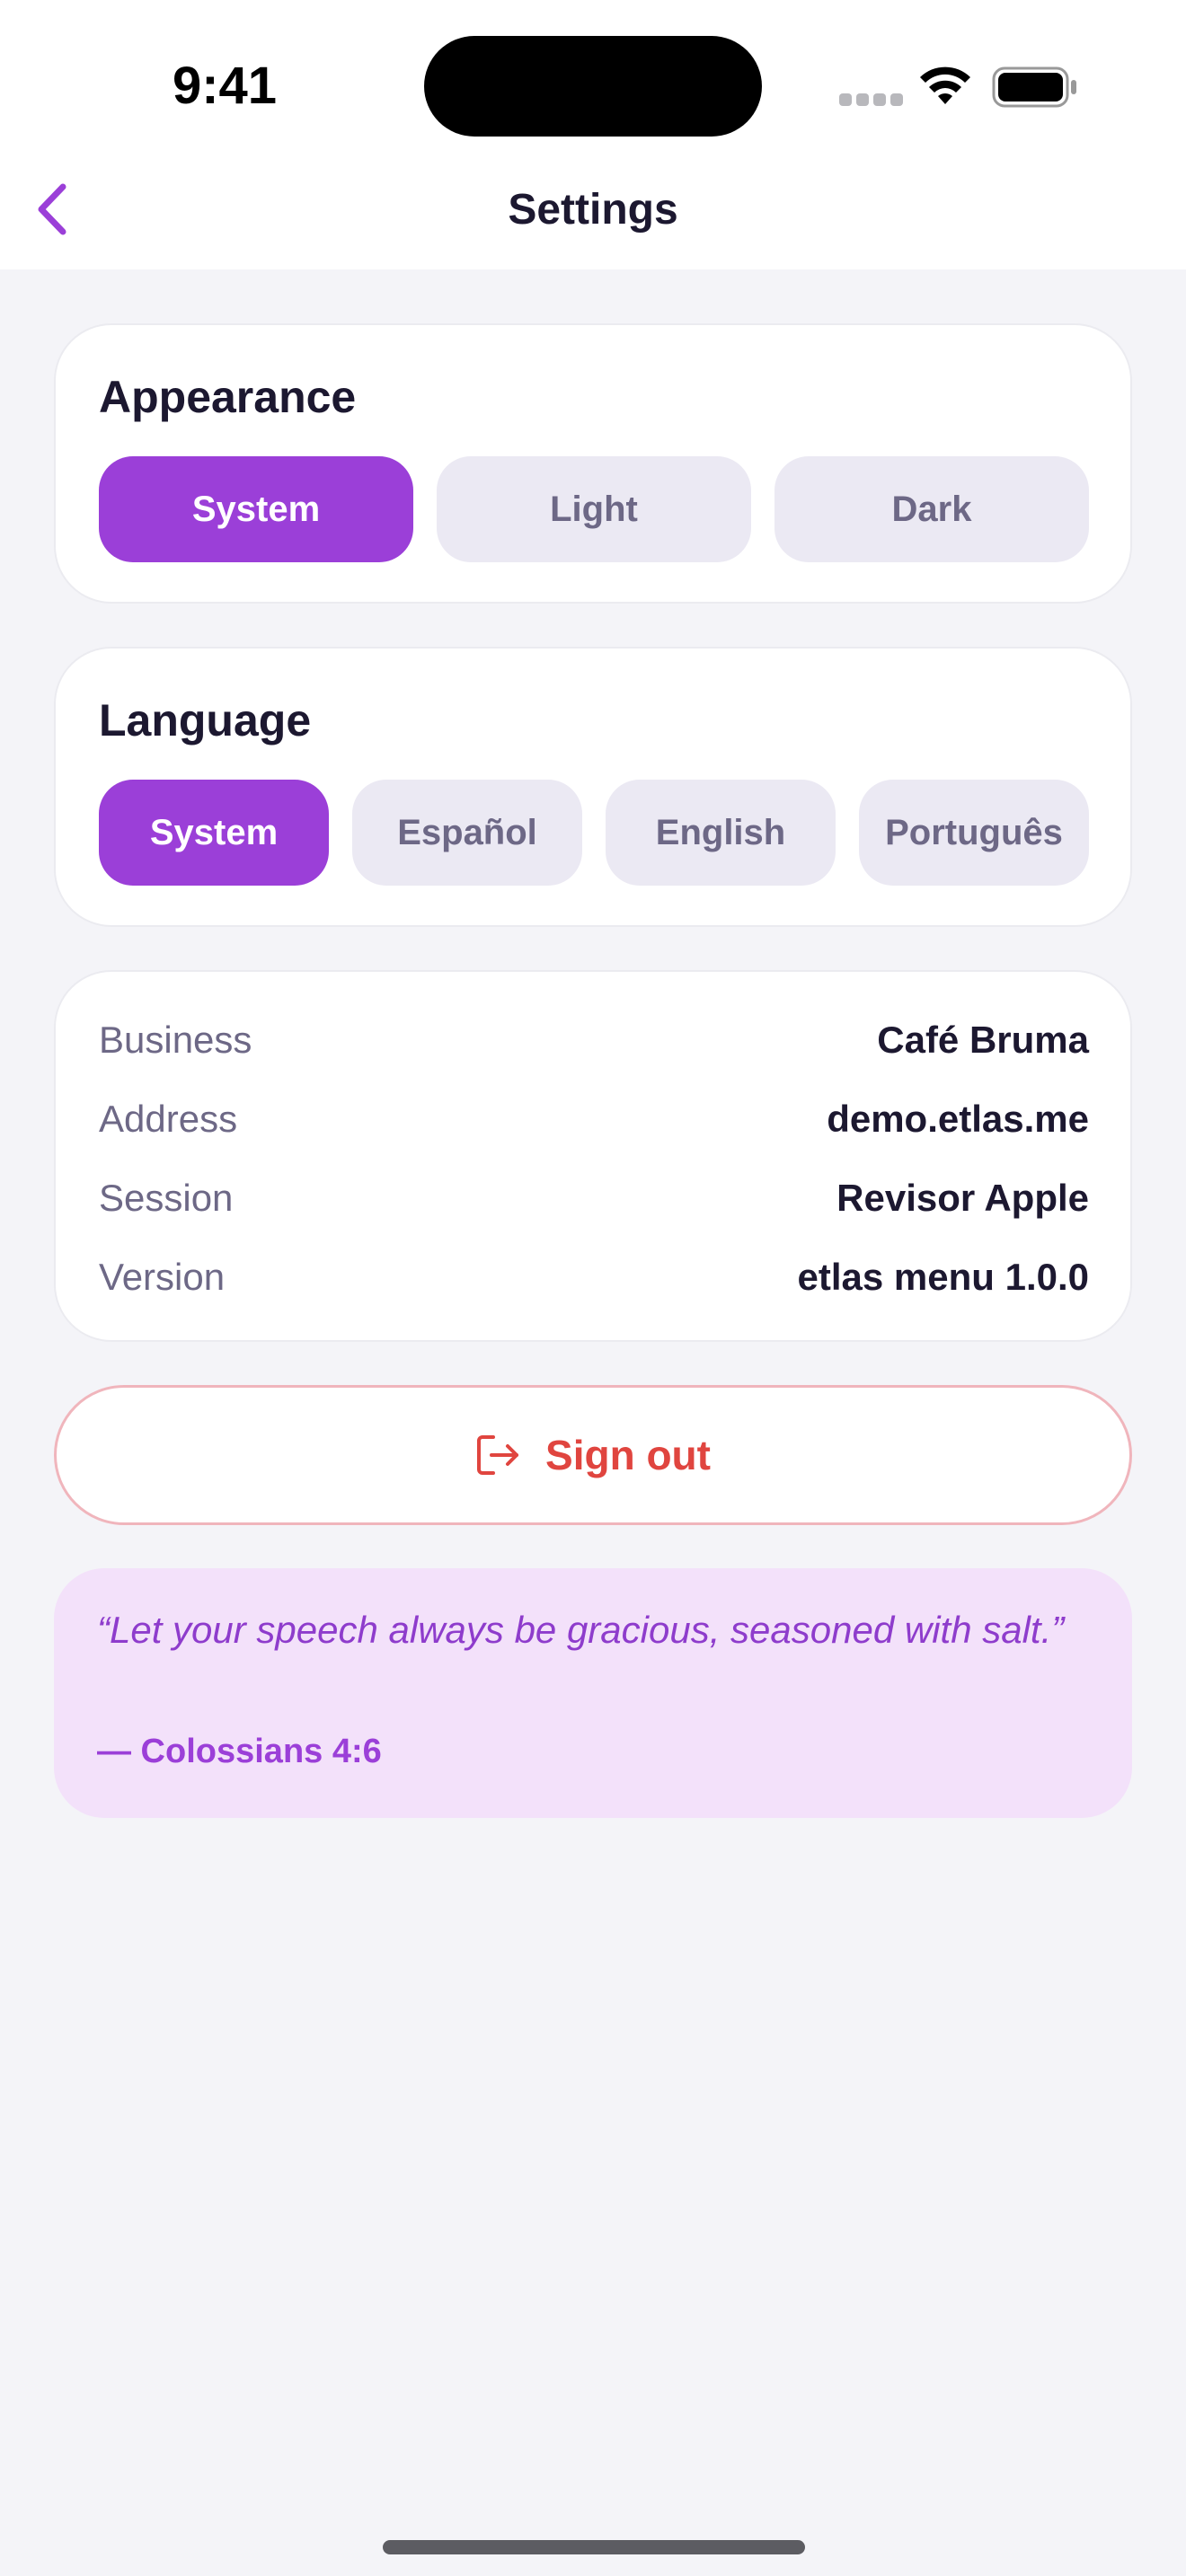  Describe the element at coordinates (958, 1119) in the screenshot. I see `info-value: demo.etlas.me` at that location.